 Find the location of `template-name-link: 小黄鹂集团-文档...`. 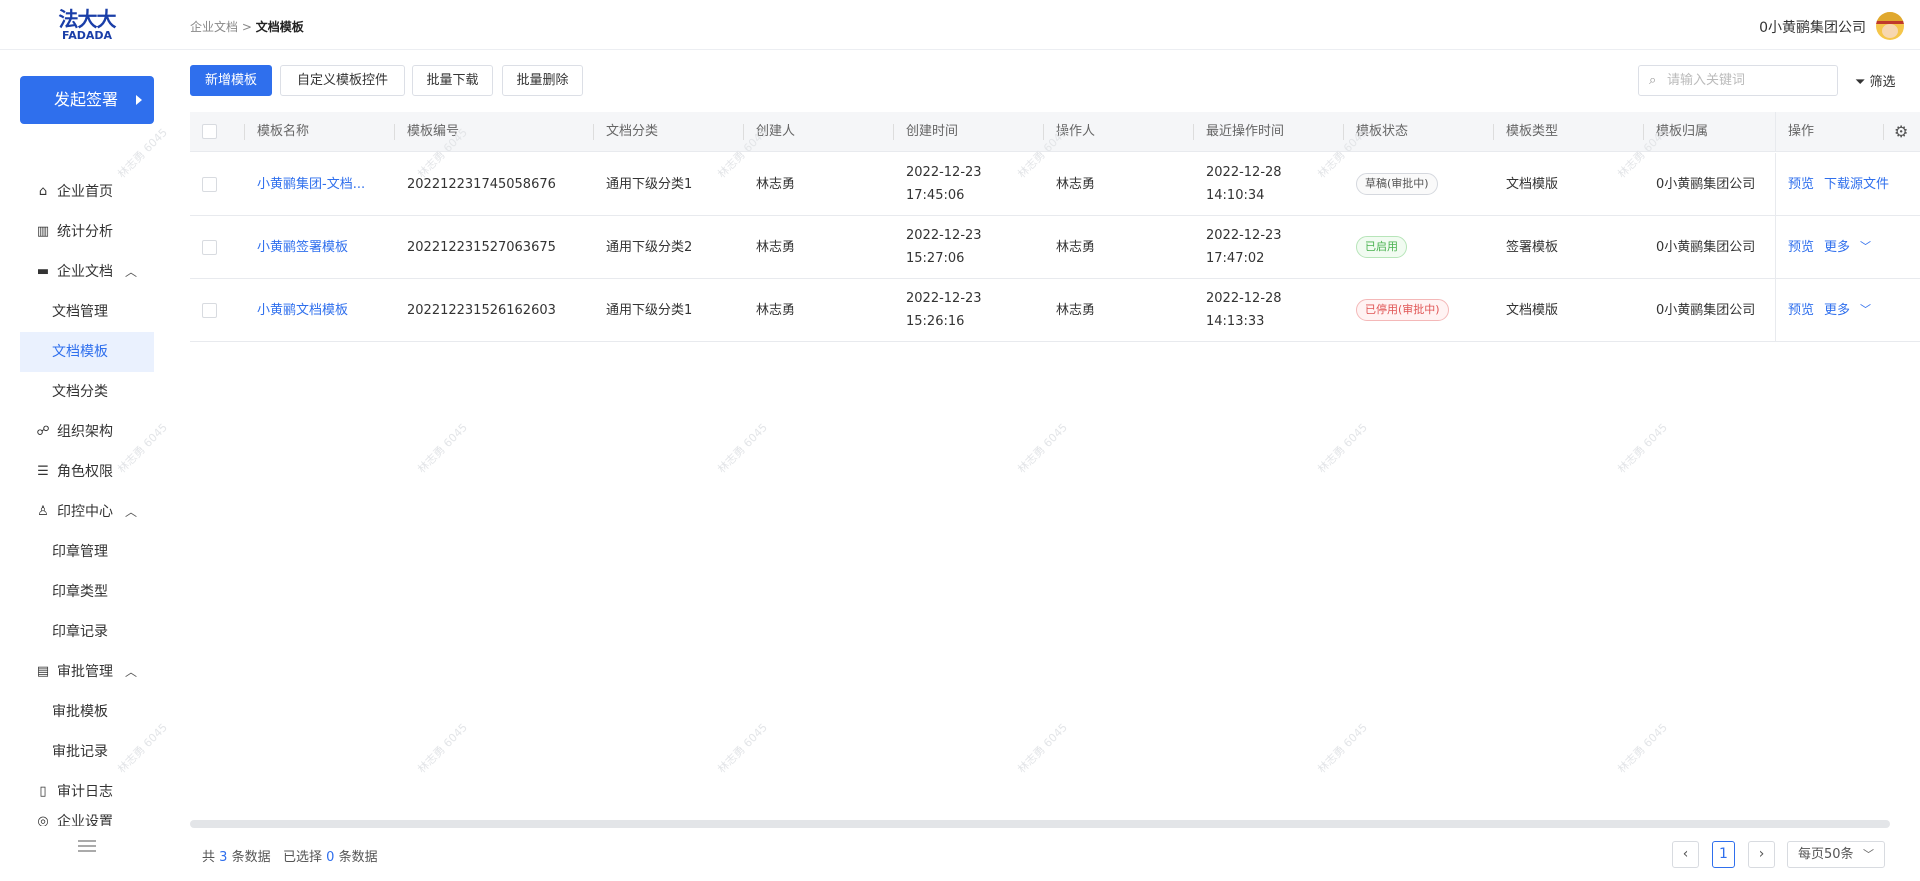

template-name-link: 小黄鹂集团-文档... is located at coordinates (311, 184).